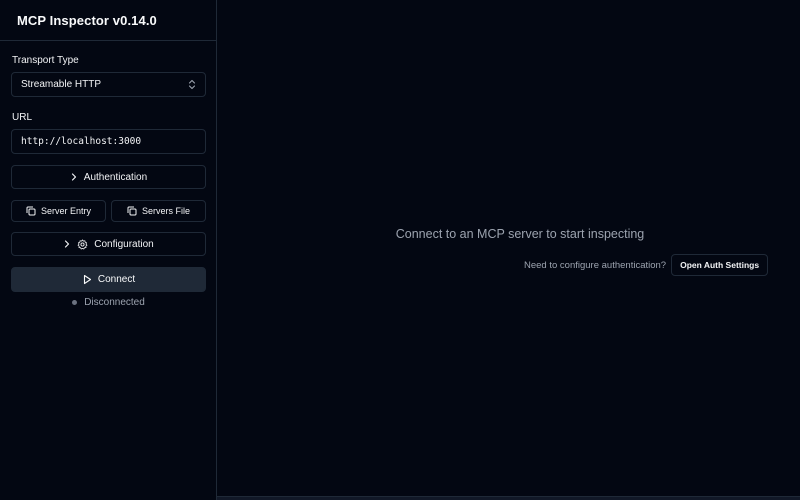  I want to click on authentication-toggle-button: Authentication, so click(108, 177).